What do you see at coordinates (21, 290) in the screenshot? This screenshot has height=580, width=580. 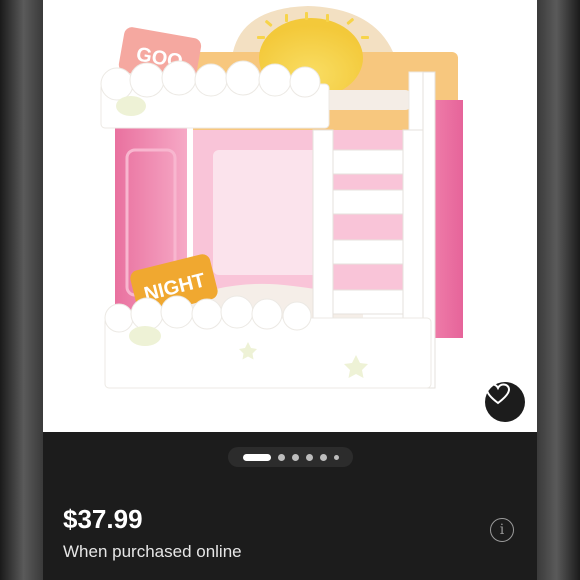 I see `left-blur-border` at bounding box center [21, 290].